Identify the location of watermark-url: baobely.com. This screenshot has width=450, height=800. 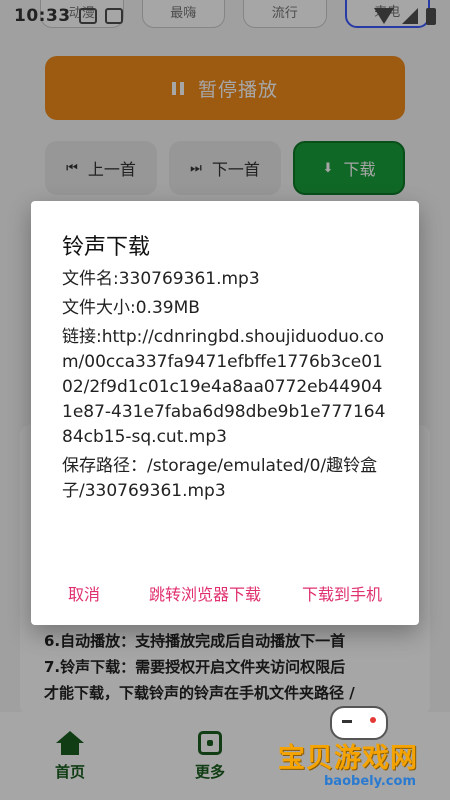
(370, 781).